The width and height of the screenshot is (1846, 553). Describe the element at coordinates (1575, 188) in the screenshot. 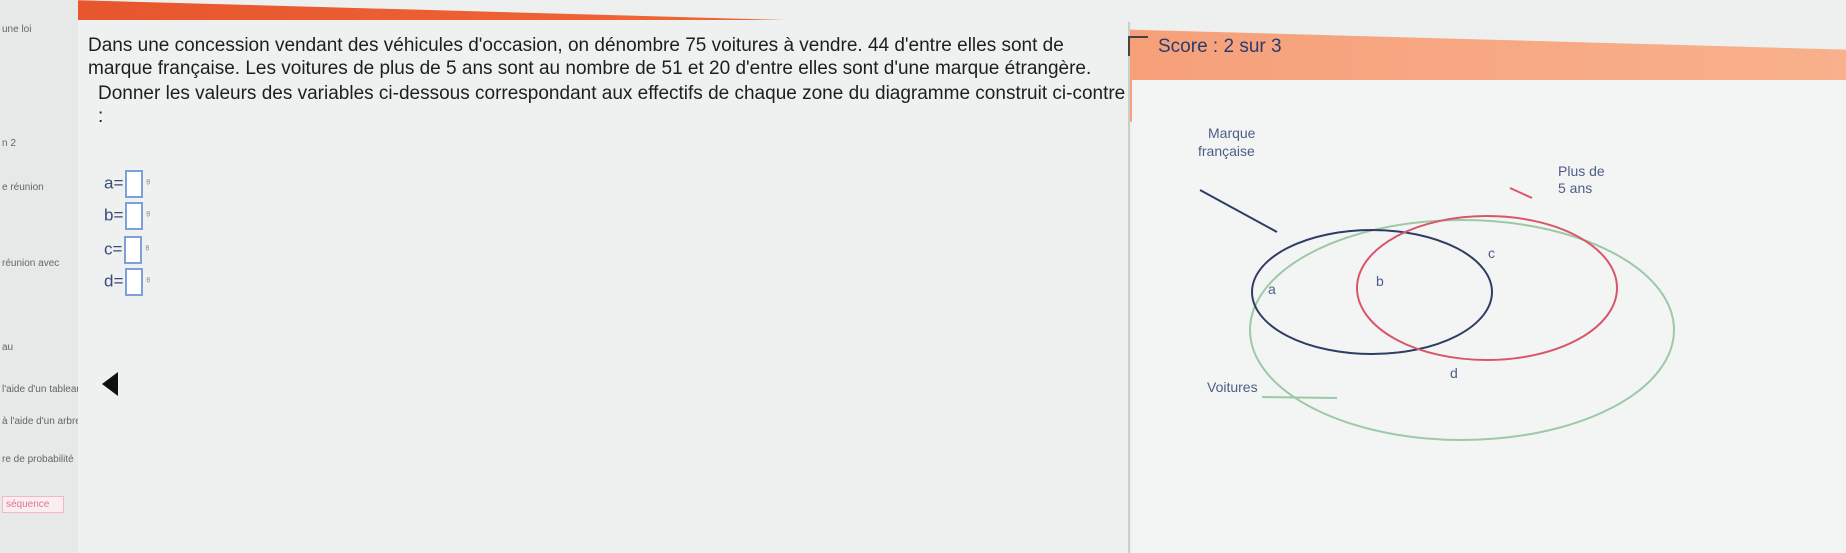

I see `label-5-ans: 5 ans` at that location.